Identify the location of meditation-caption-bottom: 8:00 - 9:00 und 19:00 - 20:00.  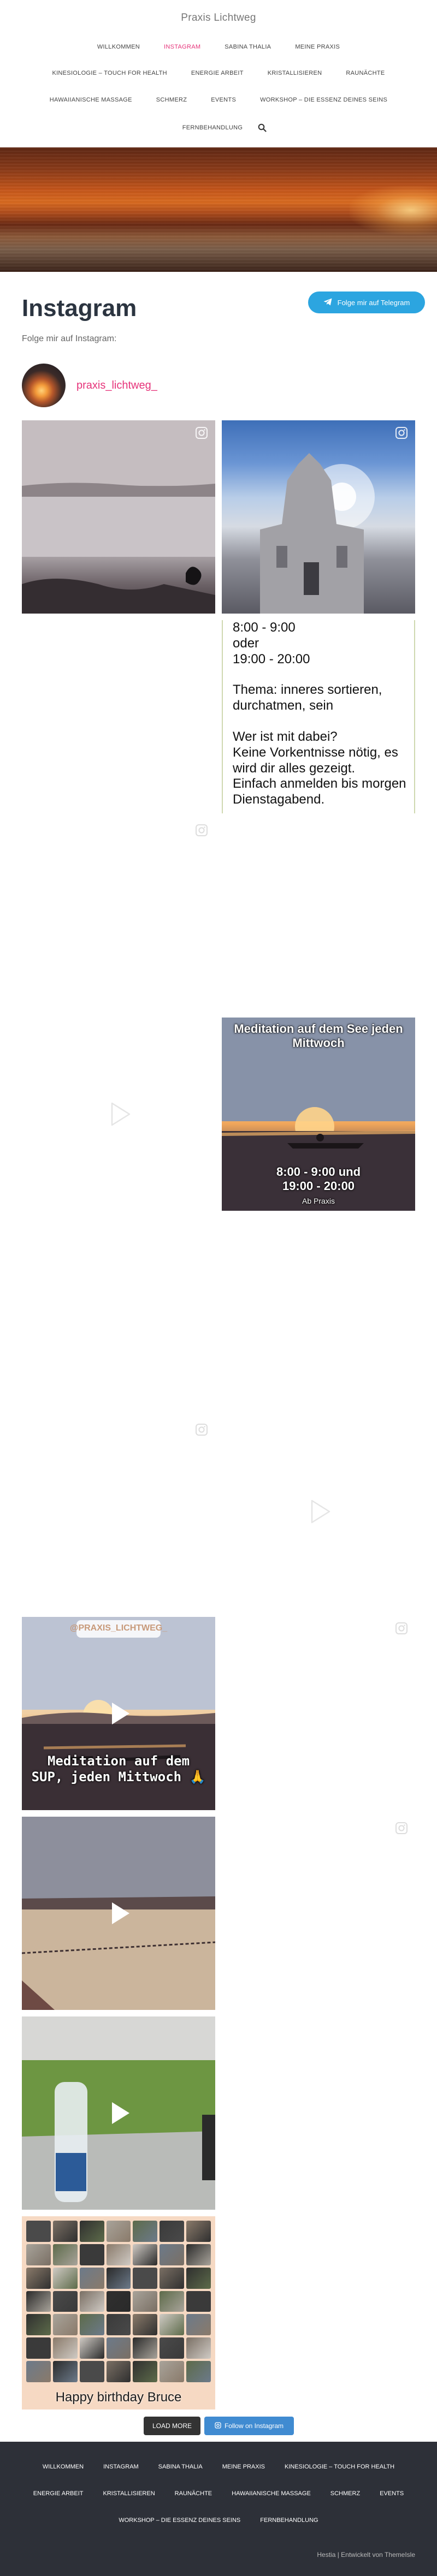
(318, 1179).